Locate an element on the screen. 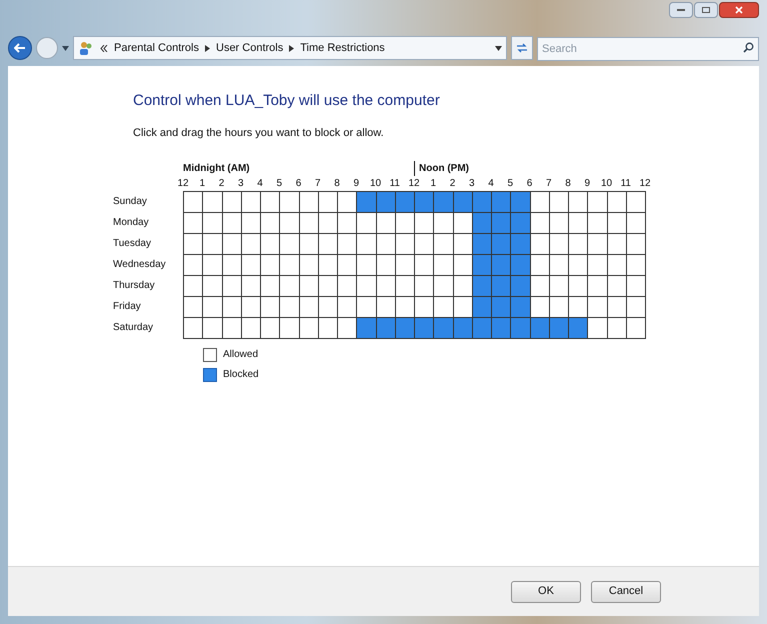 The image size is (767, 624). dialog-button: OK is located at coordinates (546, 591).